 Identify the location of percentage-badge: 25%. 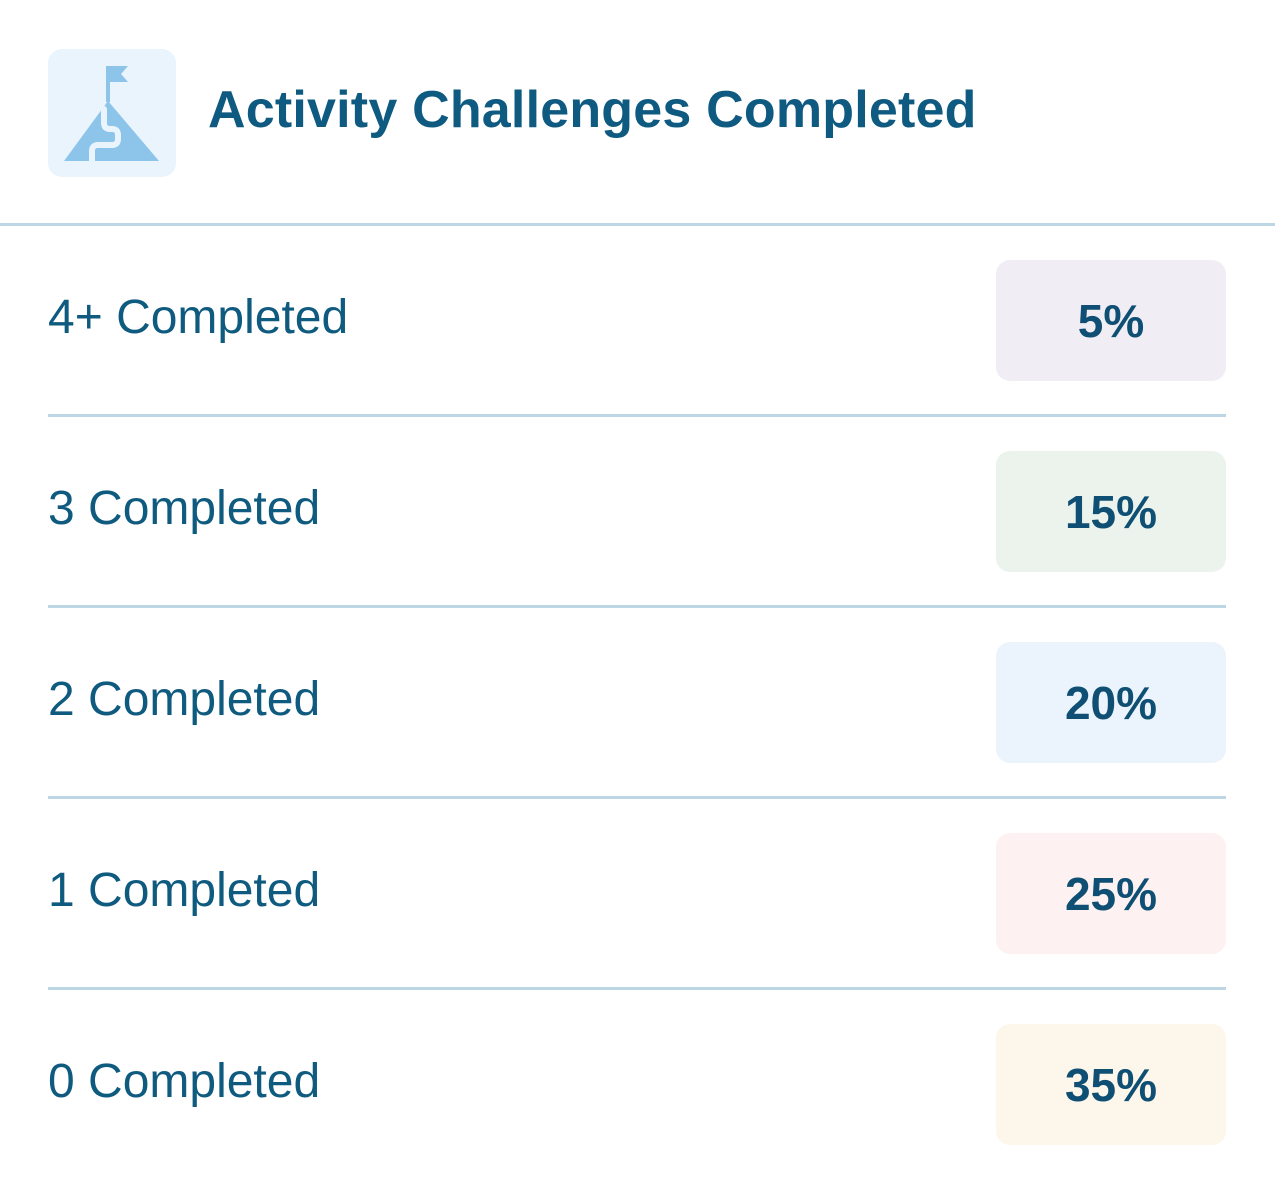
(1111, 893).